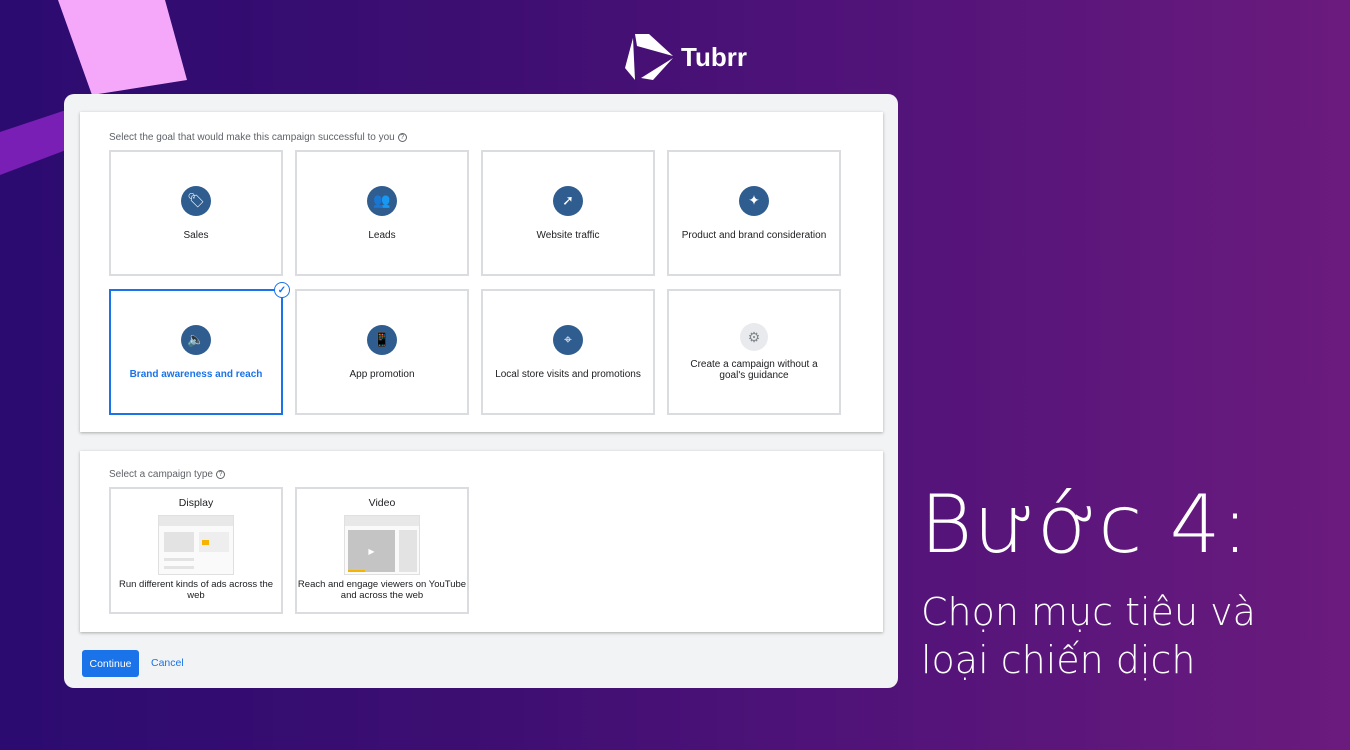 The width and height of the screenshot is (1350, 750). What do you see at coordinates (196, 339) in the screenshot?
I see `speaker-icon: 🔈` at bounding box center [196, 339].